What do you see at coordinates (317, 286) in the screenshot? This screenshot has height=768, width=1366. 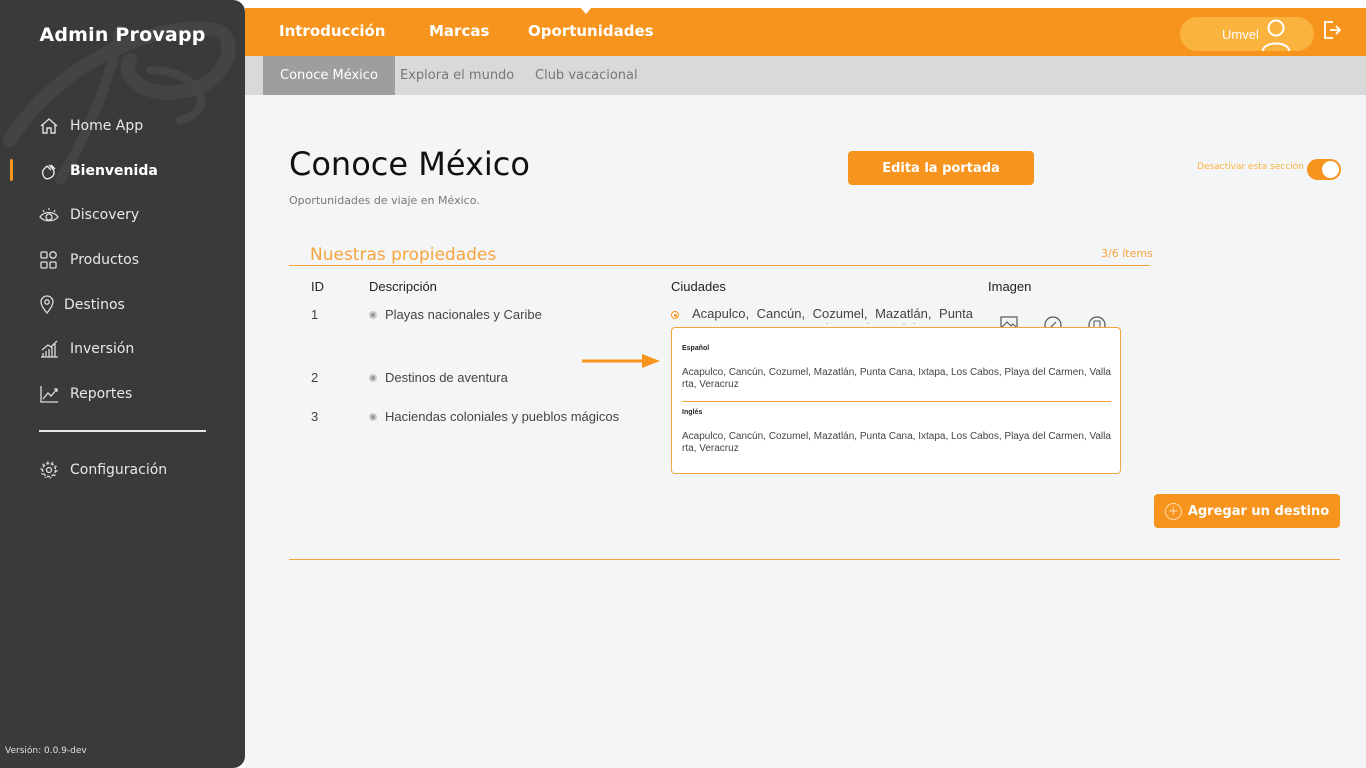 I see `column-header-id: ID` at bounding box center [317, 286].